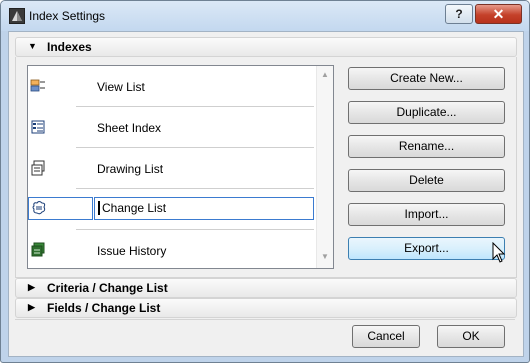 The width and height of the screenshot is (530, 363). What do you see at coordinates (204, 208) in the screenshot?
I see `list-item-edit-field: Change List` at bounding box center [204, 208].